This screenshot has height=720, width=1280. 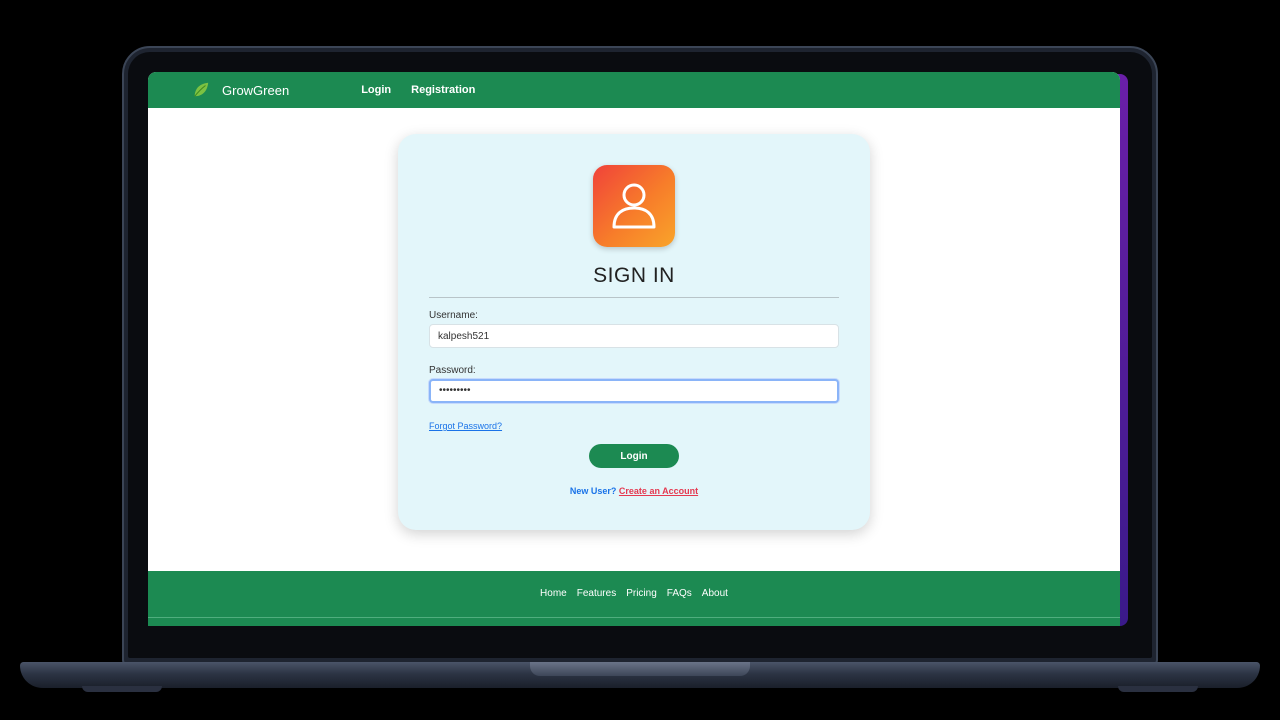 What do you see at coordinates (376, 90) in the screenshot?
I see `nav-item-login: Login` at bounding box center [376, 90].